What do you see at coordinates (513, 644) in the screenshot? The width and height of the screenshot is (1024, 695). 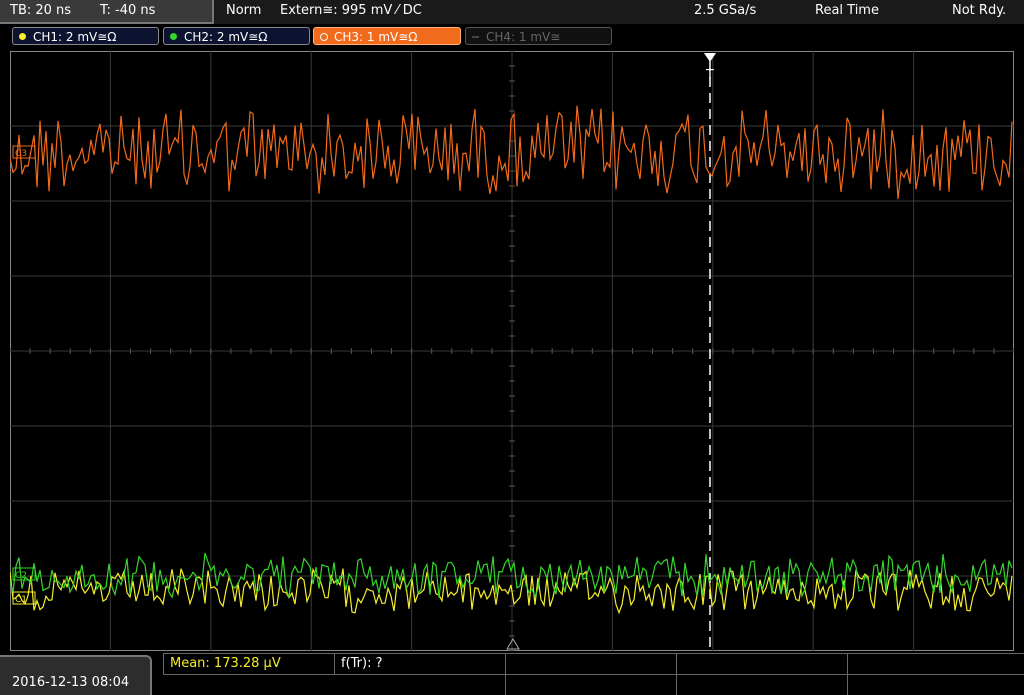 I see `horizontal-position-marker-icon` at bounding box center [513, 644].